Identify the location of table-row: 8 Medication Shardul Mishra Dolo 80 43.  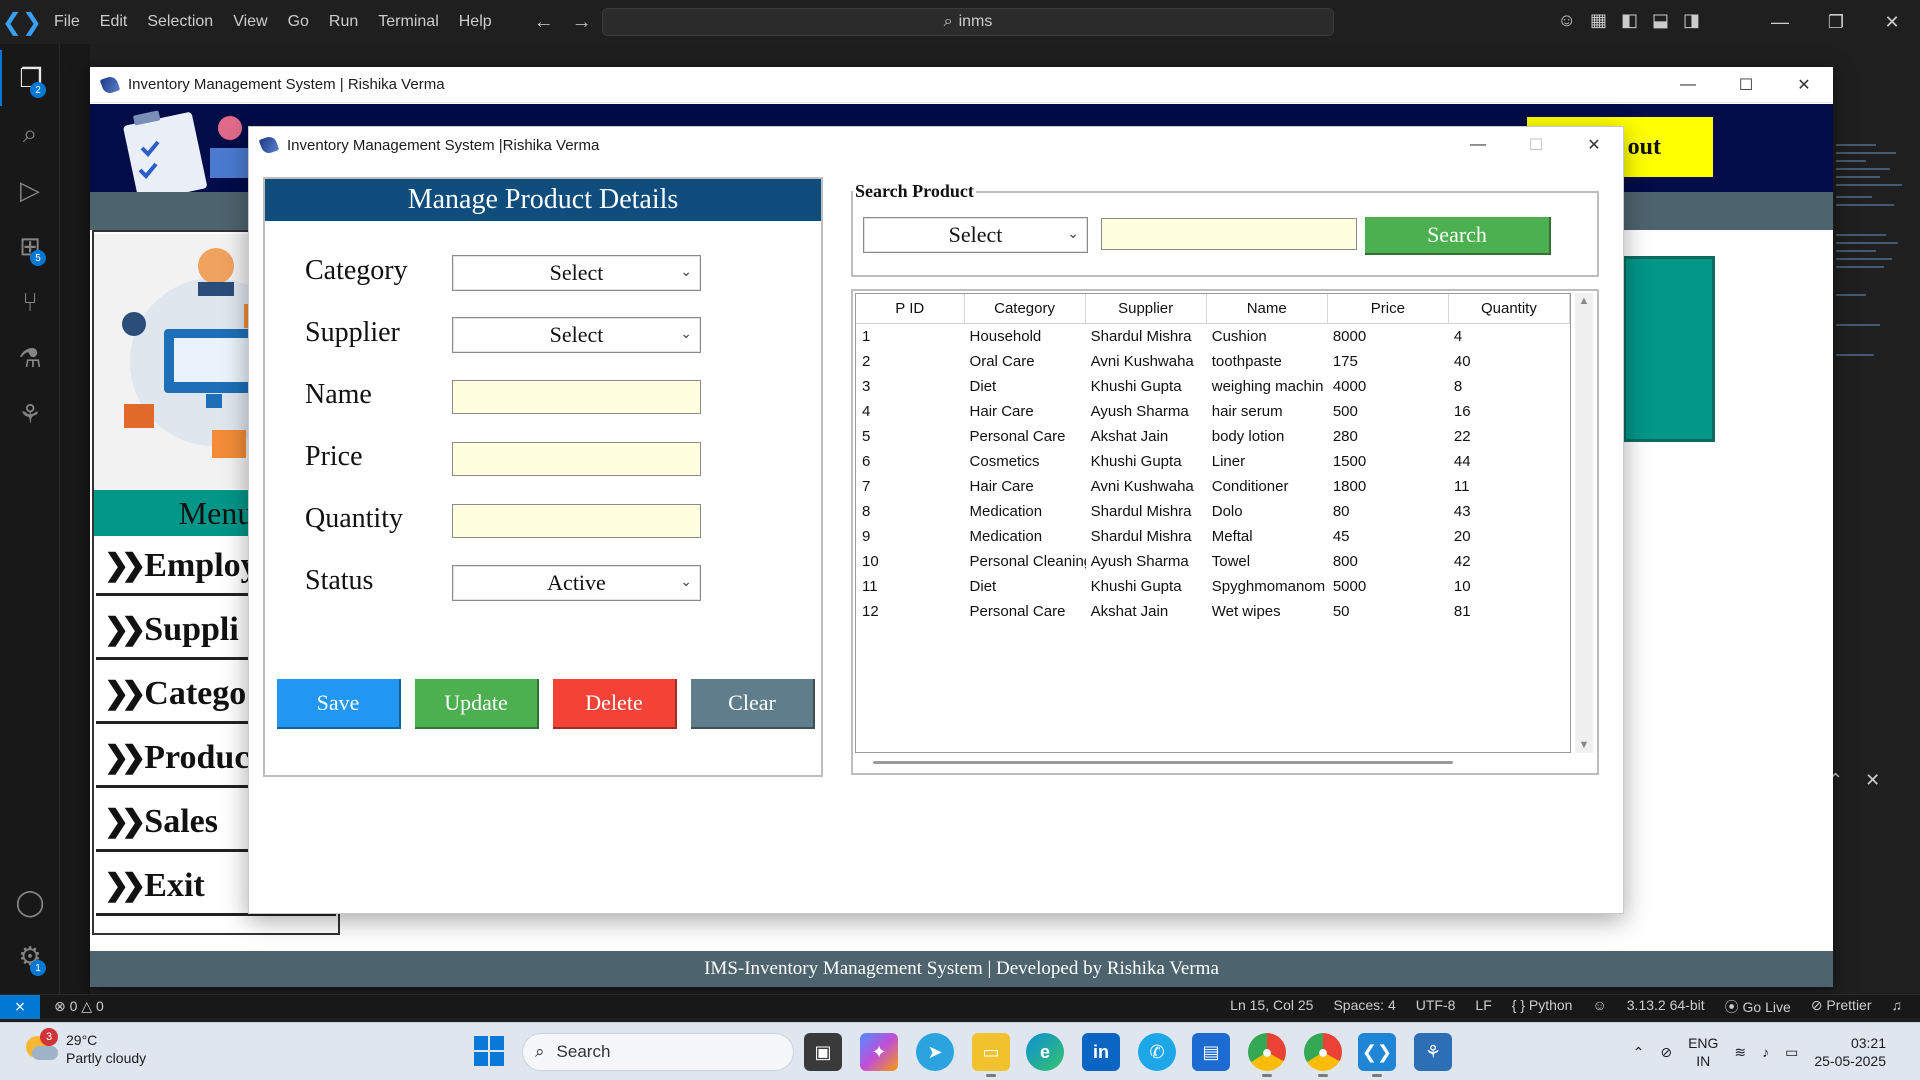
(1213, 511).